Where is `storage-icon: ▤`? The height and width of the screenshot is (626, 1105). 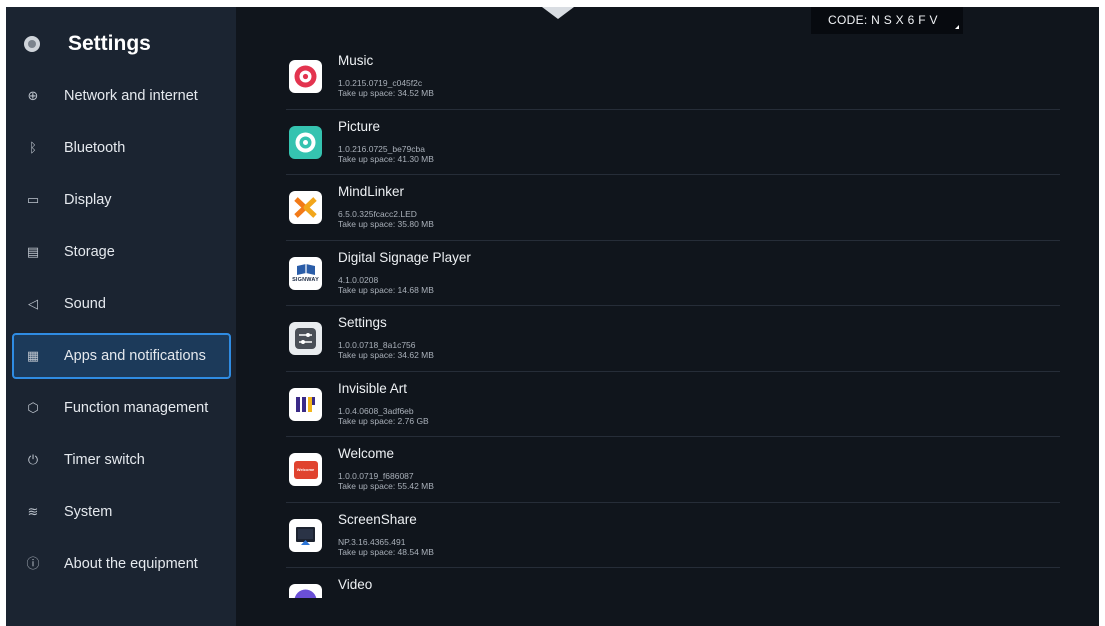 storage-icon: ▤ is located at coordinates (33, 251).